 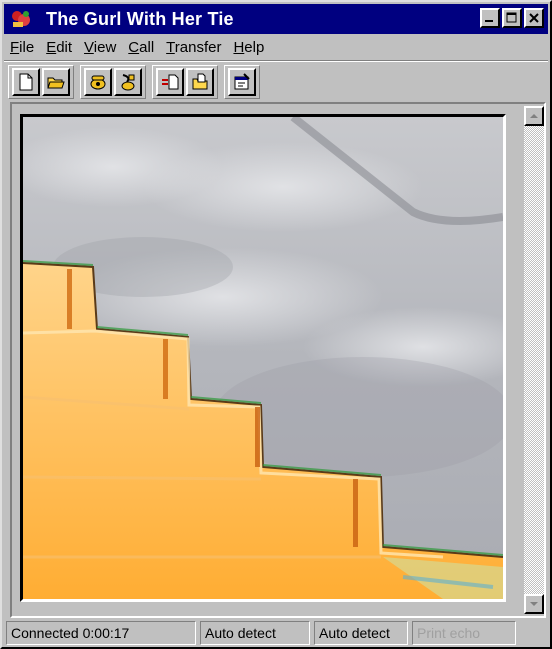 What do you see at coordinates (141, 47) in the screenshot?
I see `menu-call: Call` at bounding box center [141, 47].